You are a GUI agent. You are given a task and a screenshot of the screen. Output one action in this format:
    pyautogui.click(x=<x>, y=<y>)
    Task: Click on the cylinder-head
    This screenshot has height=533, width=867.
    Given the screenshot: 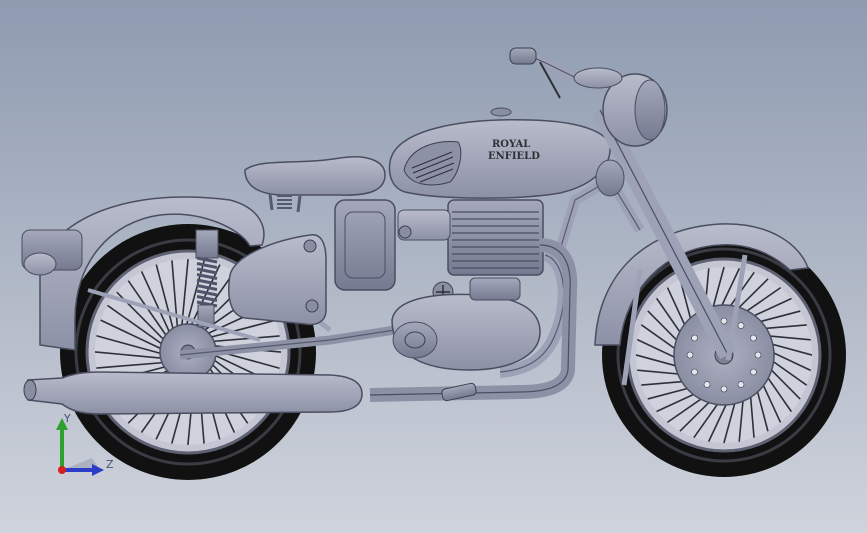 What is the action you would take?
    pyautogui.click(x=495, y=237)
    